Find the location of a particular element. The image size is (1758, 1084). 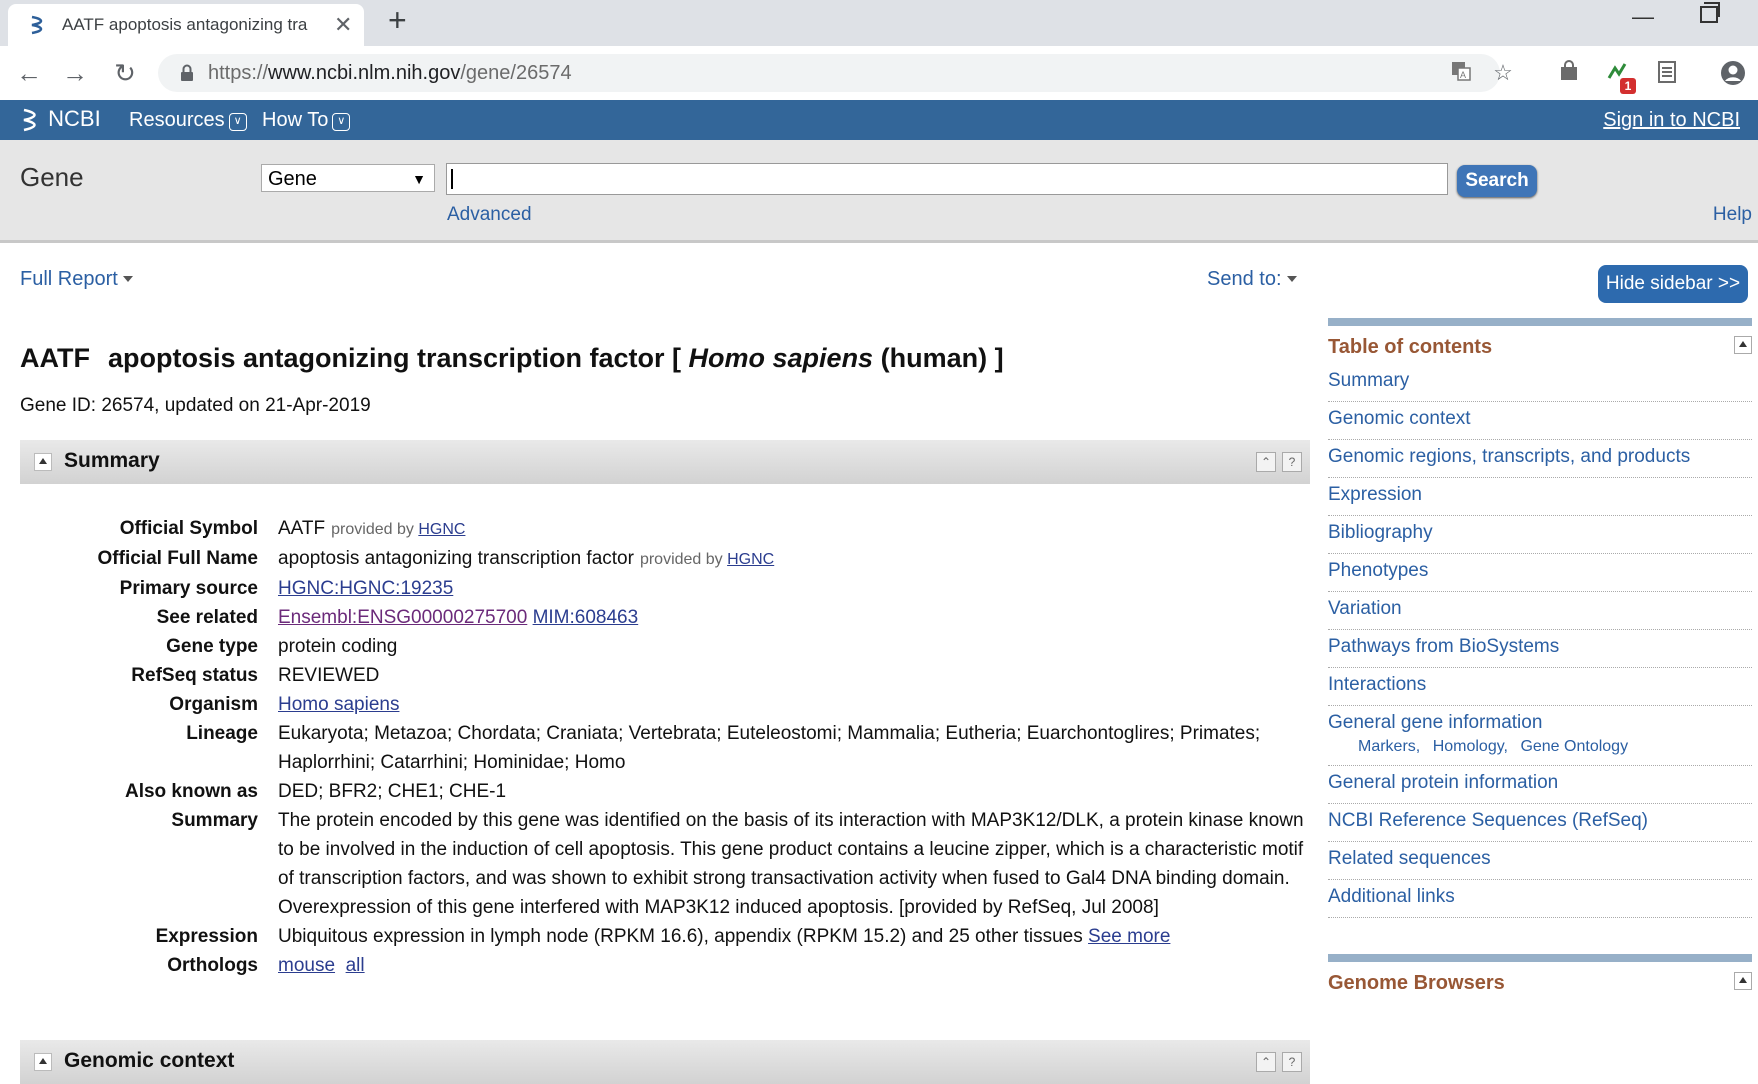

organism-link: Homo sapiens is located at coordinates (338, 704).